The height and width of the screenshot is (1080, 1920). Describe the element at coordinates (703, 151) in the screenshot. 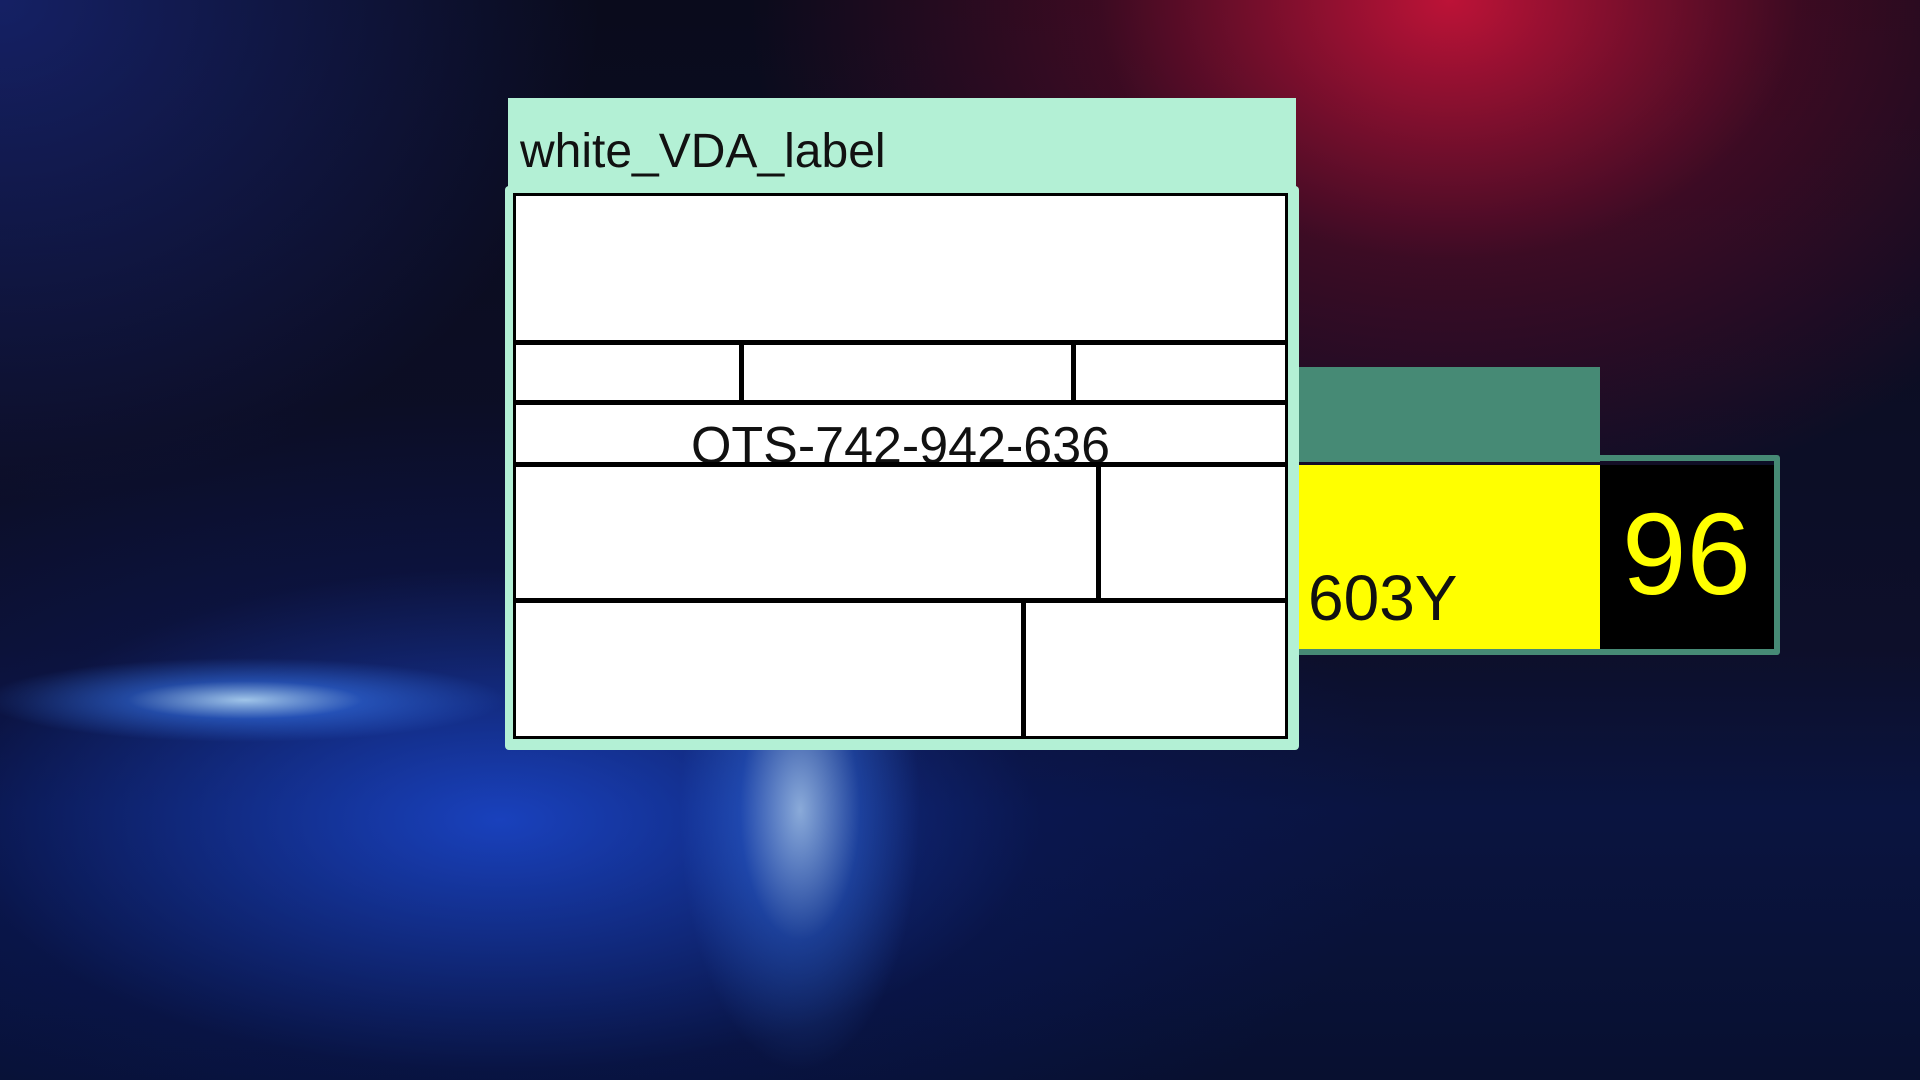

I see `window-front-title: white_VDA_label` at that location.